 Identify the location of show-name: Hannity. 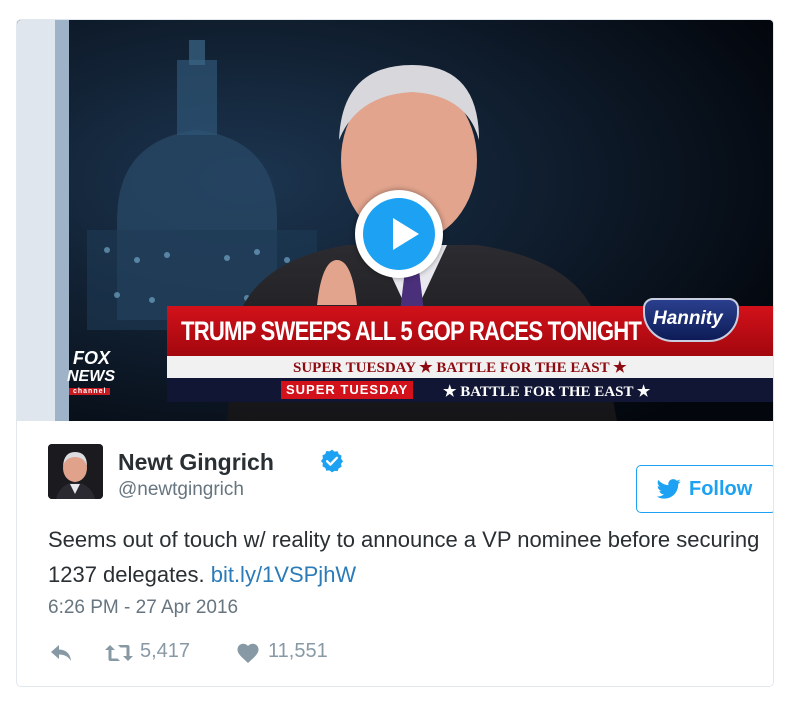
(688, 318).